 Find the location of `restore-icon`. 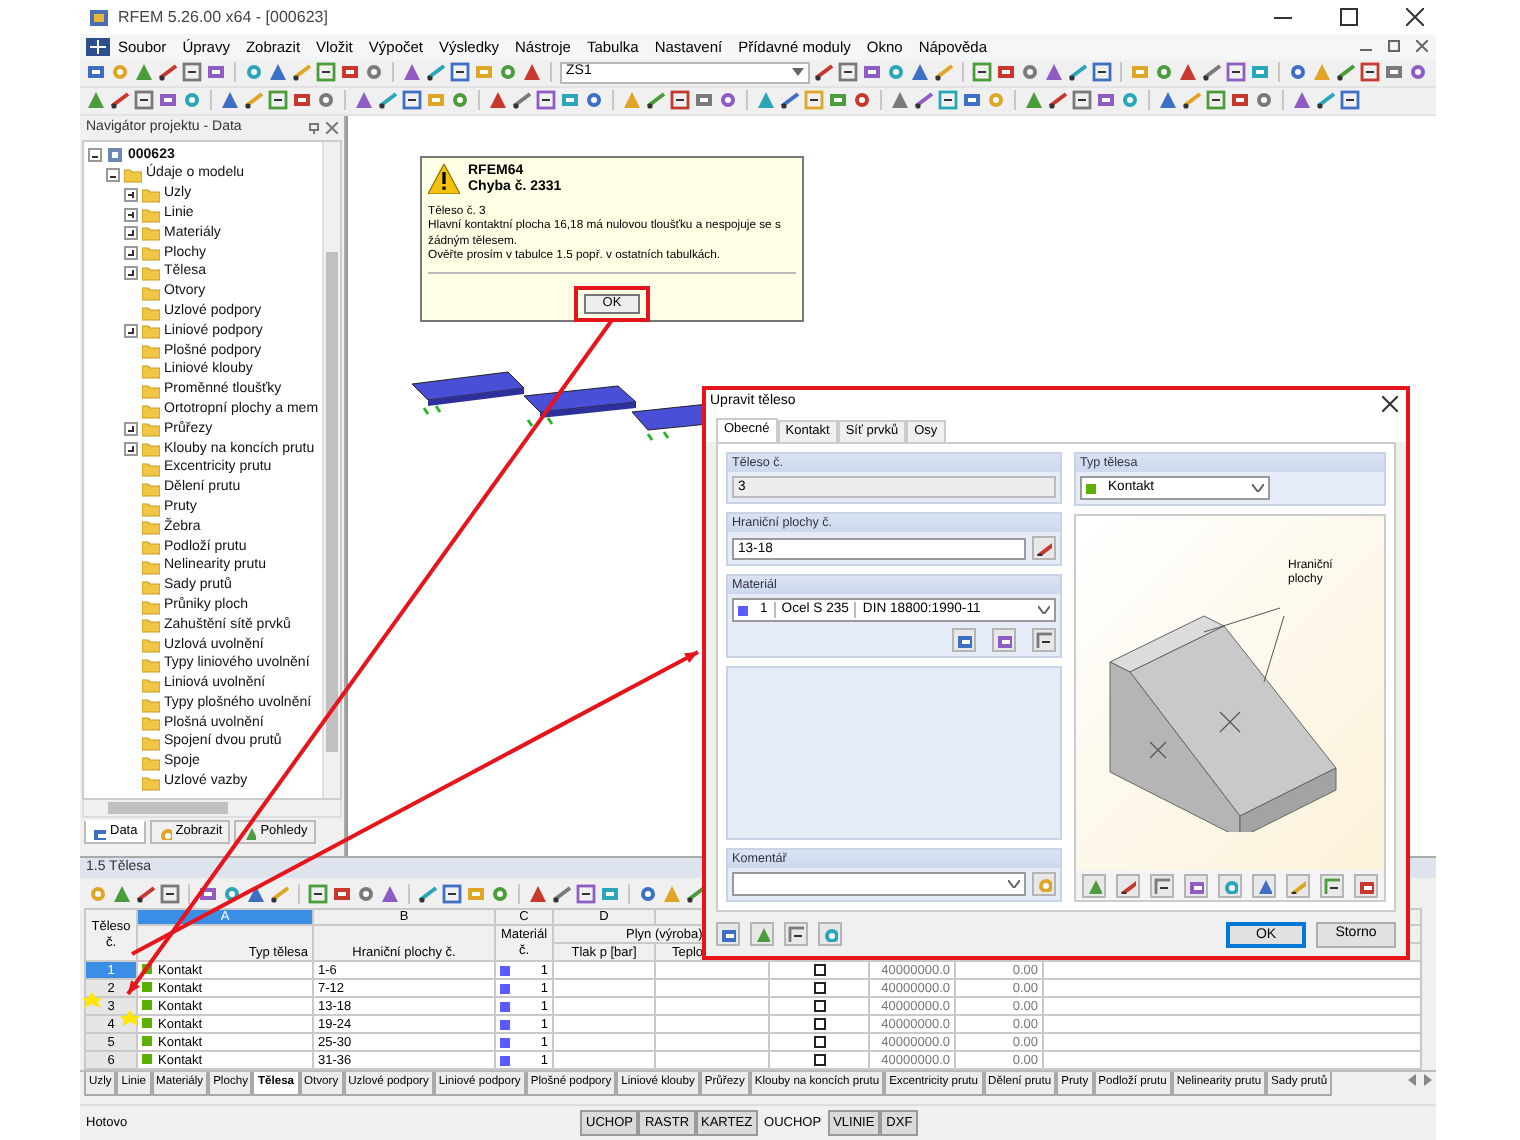

restore-icon is located at coordinates (1394, 46).